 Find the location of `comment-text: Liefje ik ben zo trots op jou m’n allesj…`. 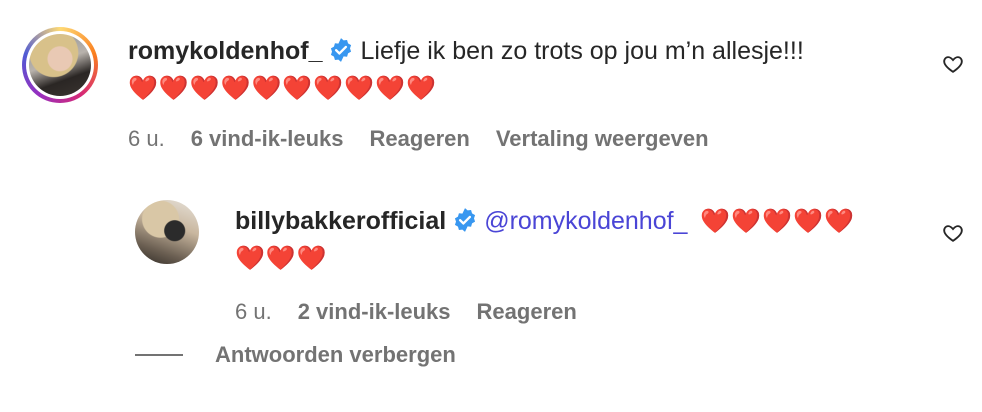

comment-text: Liefje ik ben zo trots op jou m’n allesj… is located at coordinates (582, 51).